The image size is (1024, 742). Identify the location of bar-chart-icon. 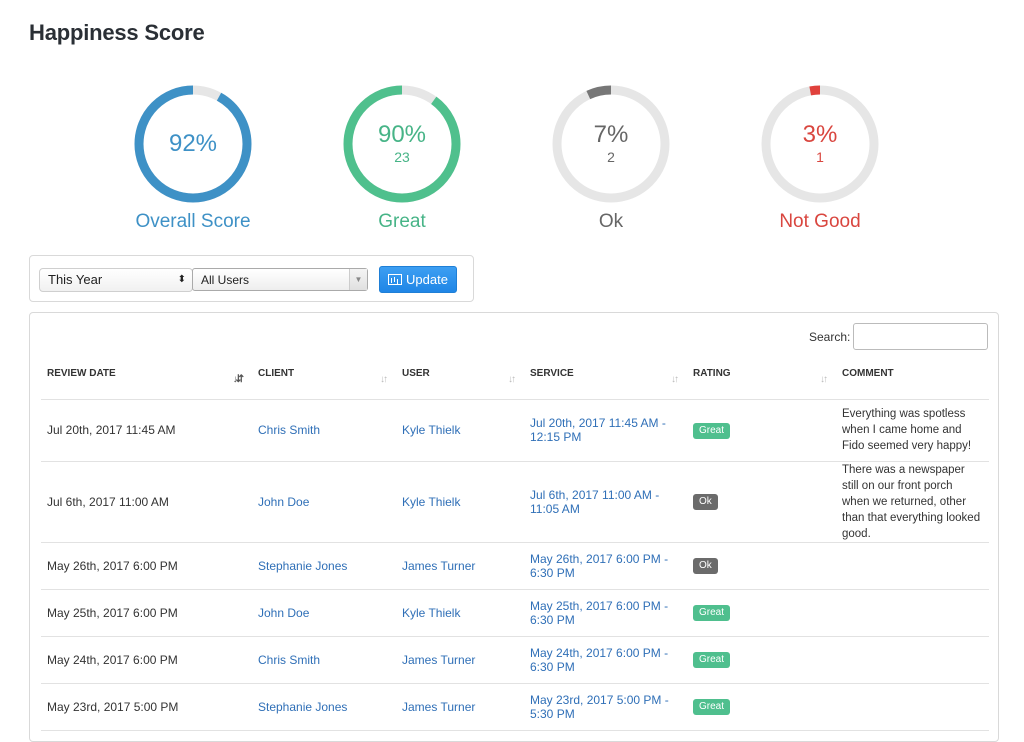
(395, 279).